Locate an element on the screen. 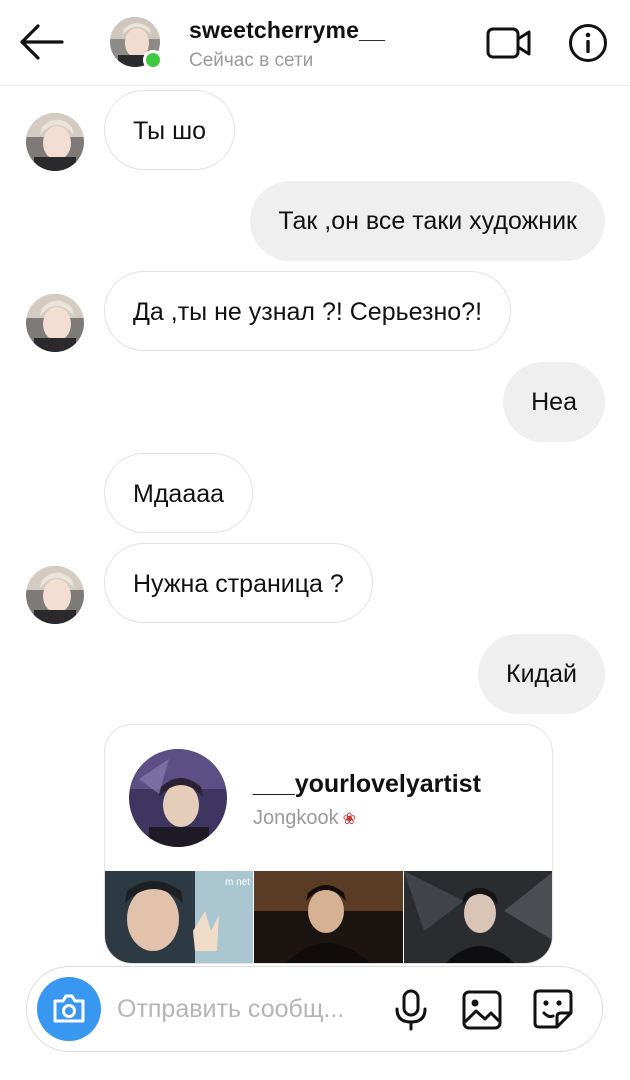  shared-profile-name-text: Jongkook is located at coordinates (296, 818).